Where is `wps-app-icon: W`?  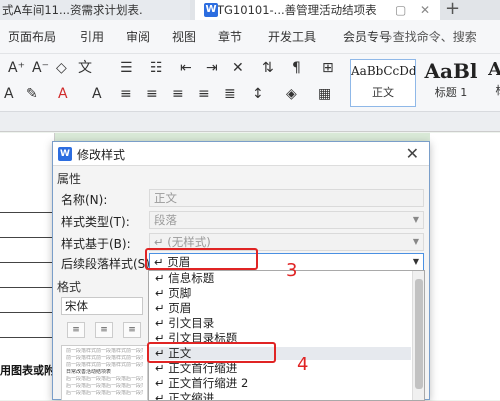
wps-app-icon: W is located at coordinates (65, 154).